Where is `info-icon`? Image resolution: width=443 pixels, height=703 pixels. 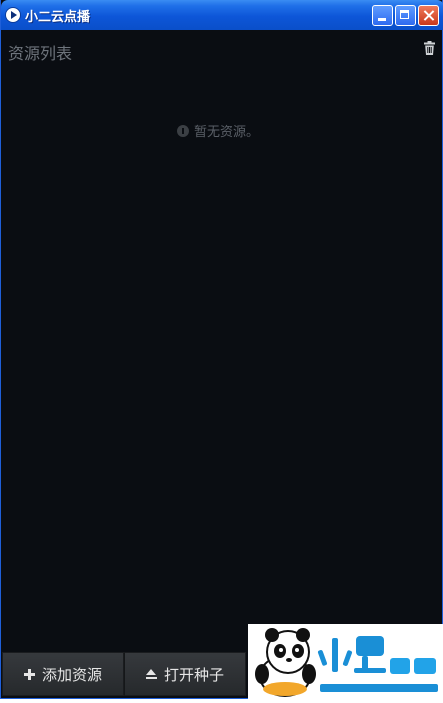
info-icon is located at coordinates (183, 130).